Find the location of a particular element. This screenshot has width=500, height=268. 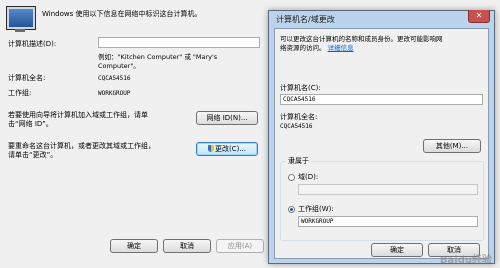

example-text-2: Computer"。 is located at coordinates (119, 66).